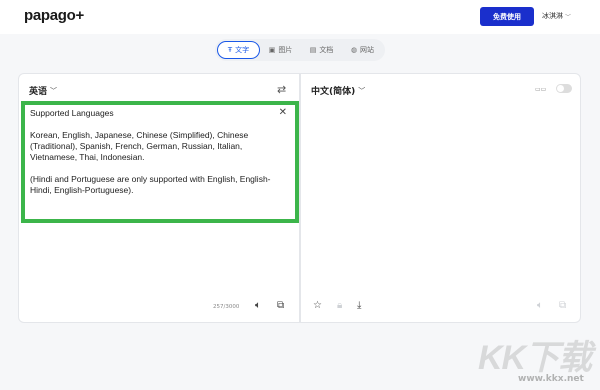  Describe the element at coordinates (230, 50) in the screenshot. I see `text-icon: Ŧ` at that location.